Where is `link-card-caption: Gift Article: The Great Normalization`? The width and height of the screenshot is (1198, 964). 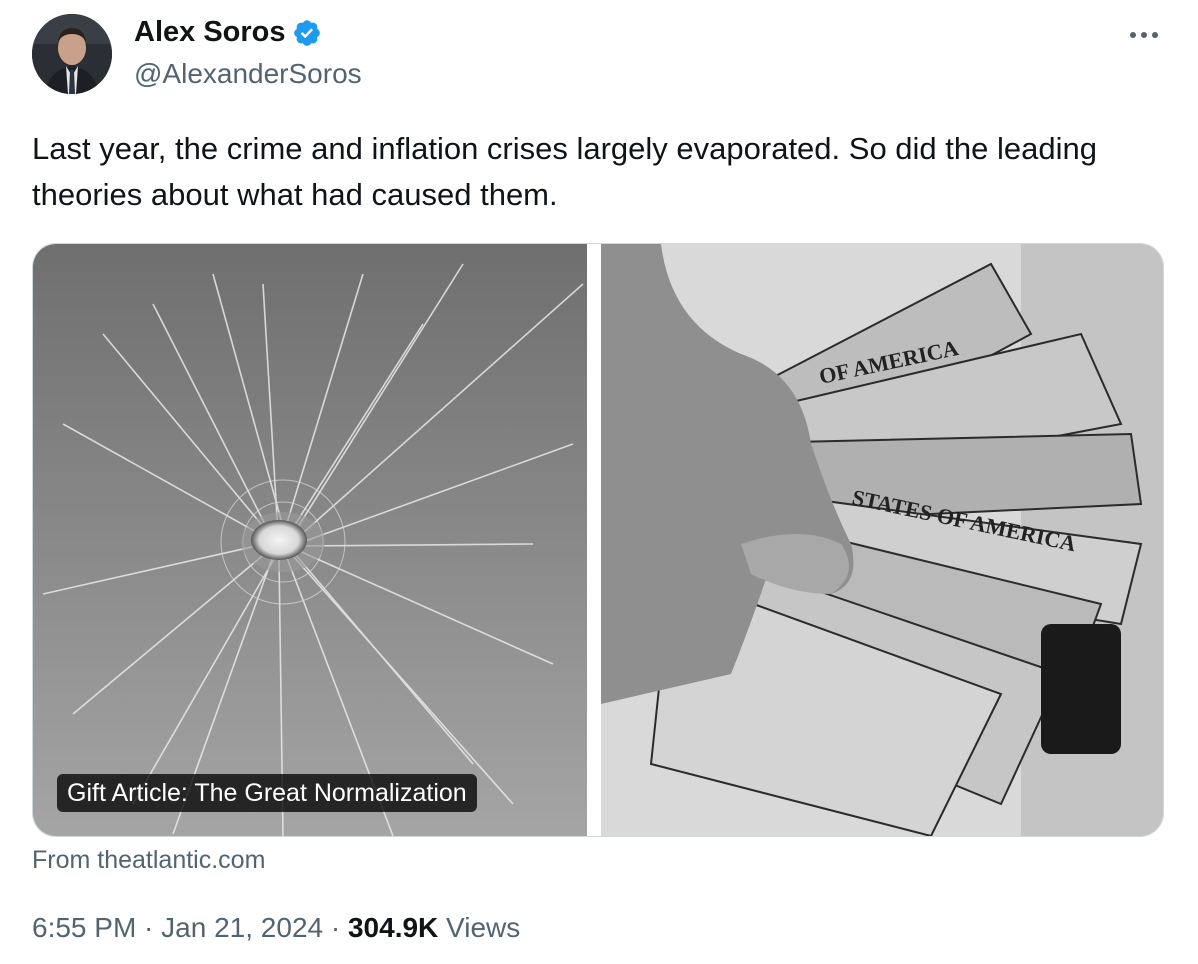 link-card-caption: Gift Article: The Great Normalization is located at coordinates (267, 793).